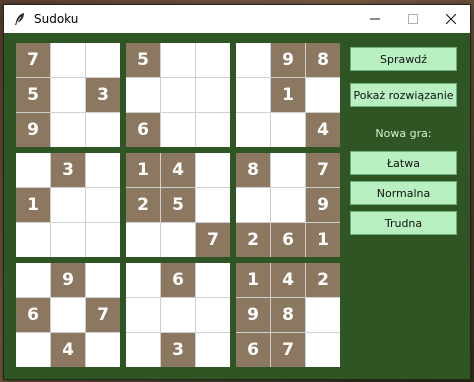 The image size is (474, 382). I want to click on sudoku-block: 56, so click(178, 95).